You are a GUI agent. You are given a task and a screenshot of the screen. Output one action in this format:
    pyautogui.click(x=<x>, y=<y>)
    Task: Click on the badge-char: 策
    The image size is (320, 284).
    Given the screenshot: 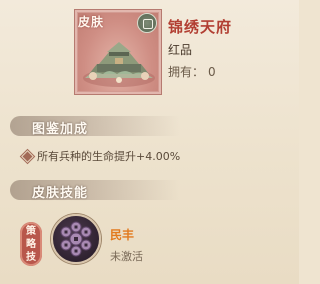 What is the action you would take?
    pyautogui.click(x=31, y=231)
    